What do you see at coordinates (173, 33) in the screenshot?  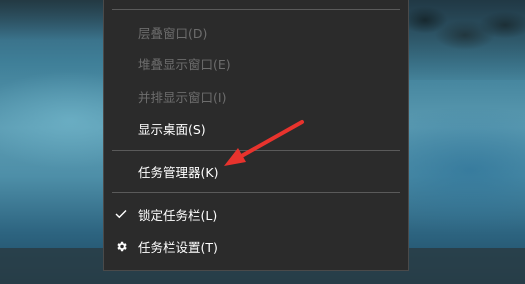 I see `menu-item-label: 层叠窗口(D)` at bounding box center [173, 33].